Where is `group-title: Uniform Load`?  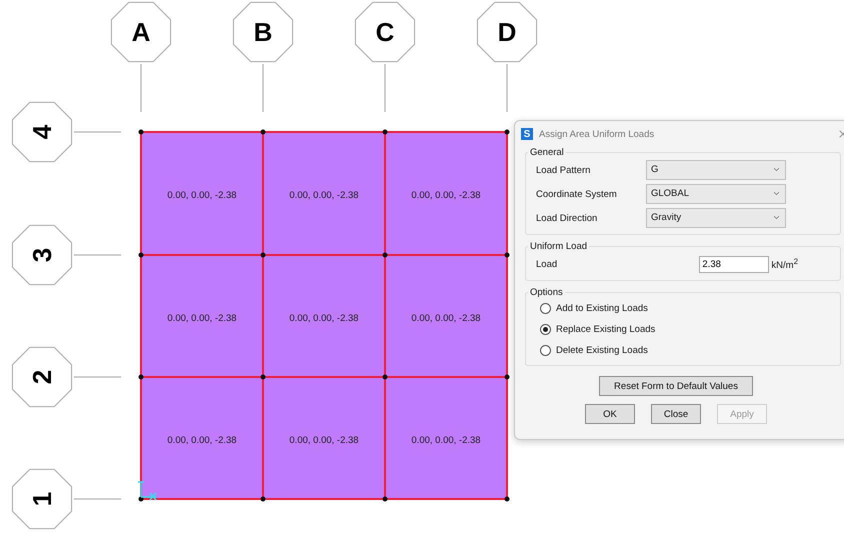 group-title: Uniform Load is located at coordinates (558, 246).